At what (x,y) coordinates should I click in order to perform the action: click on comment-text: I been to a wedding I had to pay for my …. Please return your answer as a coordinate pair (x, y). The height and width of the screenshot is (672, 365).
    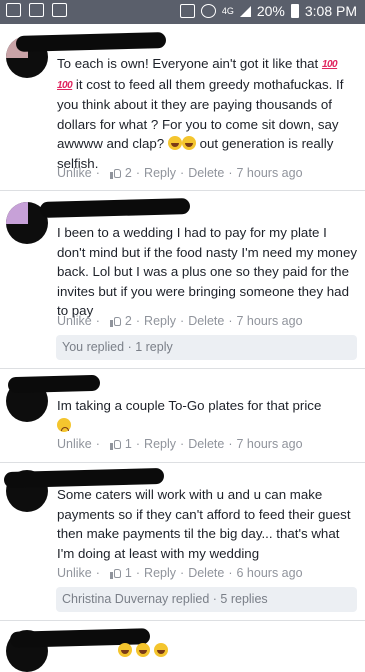
    Looking at the image, I should click on (207, 272).